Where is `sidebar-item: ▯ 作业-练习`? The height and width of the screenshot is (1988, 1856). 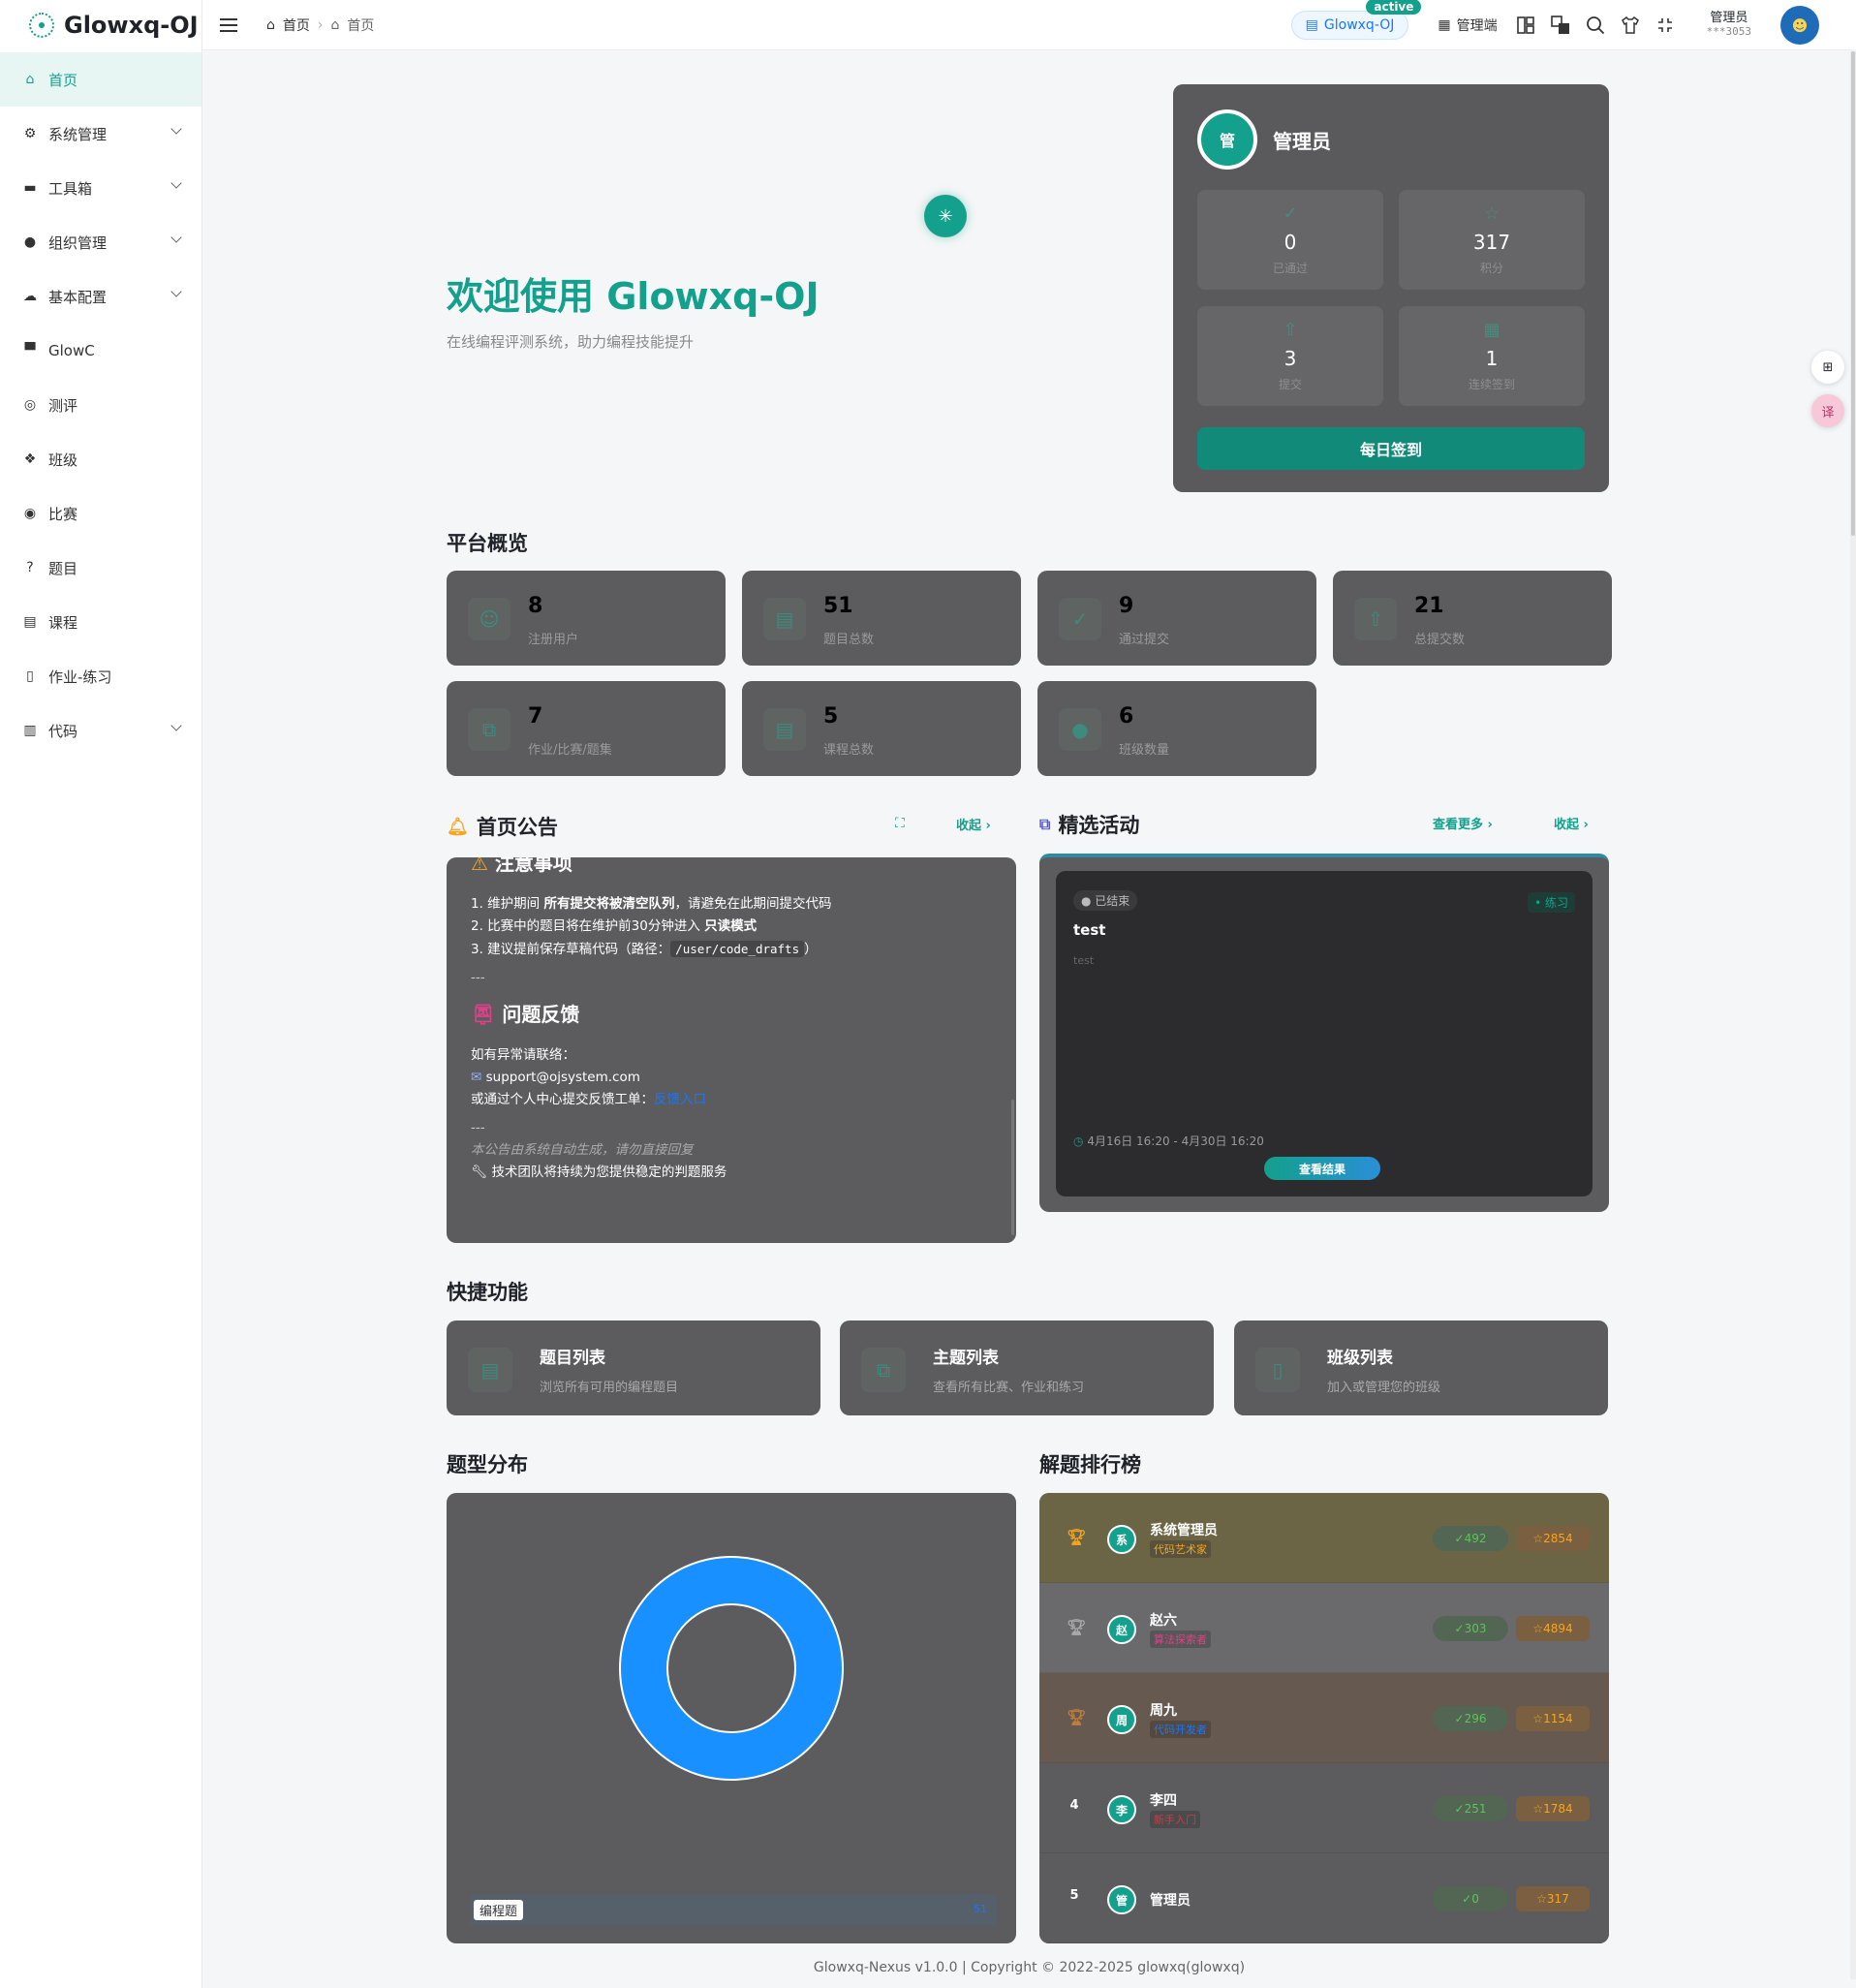
sidebar-item: ▯ 作业-练习 is located at coordinates (101, 676).